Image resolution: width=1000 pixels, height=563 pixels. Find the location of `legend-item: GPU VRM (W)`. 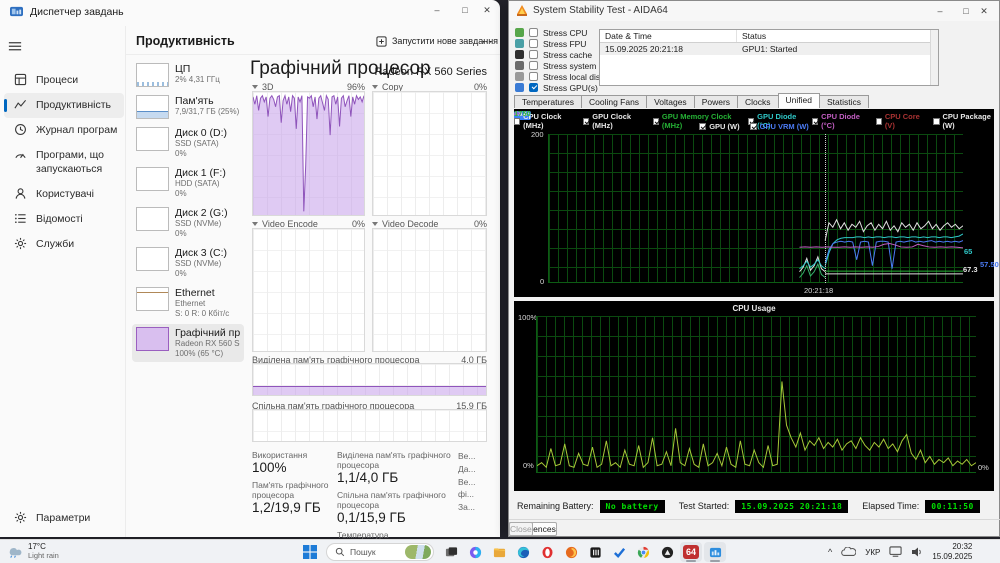

legend-item: GPU VRM (W) is located at coordinates (779, 126).